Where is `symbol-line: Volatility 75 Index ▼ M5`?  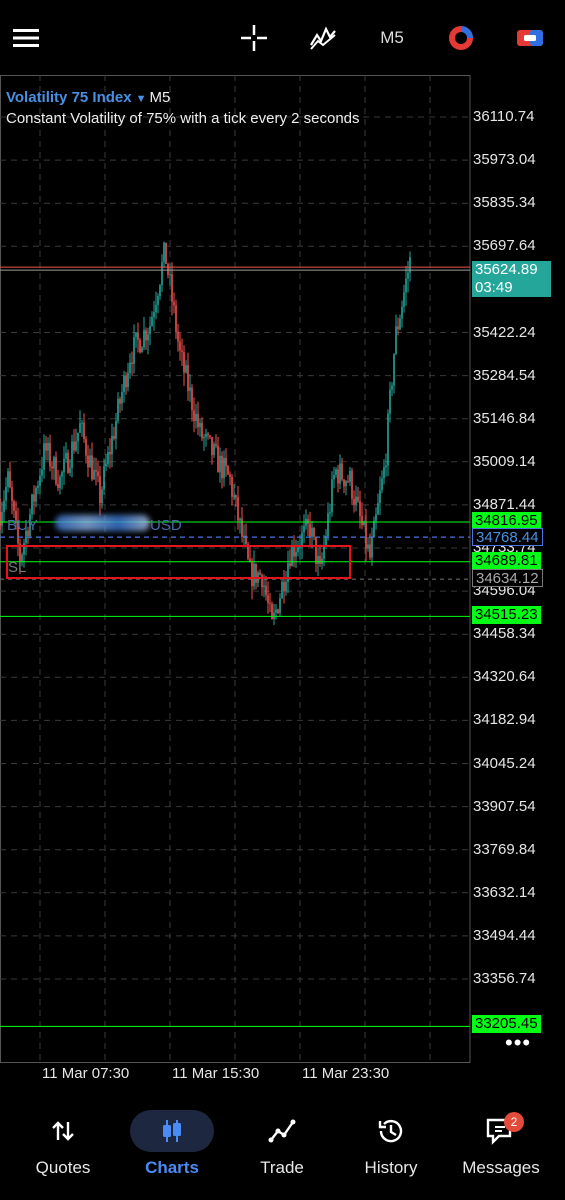
symbol-line: Volatility 75 Index ▼ M5 is located at coordinates (183, 98).